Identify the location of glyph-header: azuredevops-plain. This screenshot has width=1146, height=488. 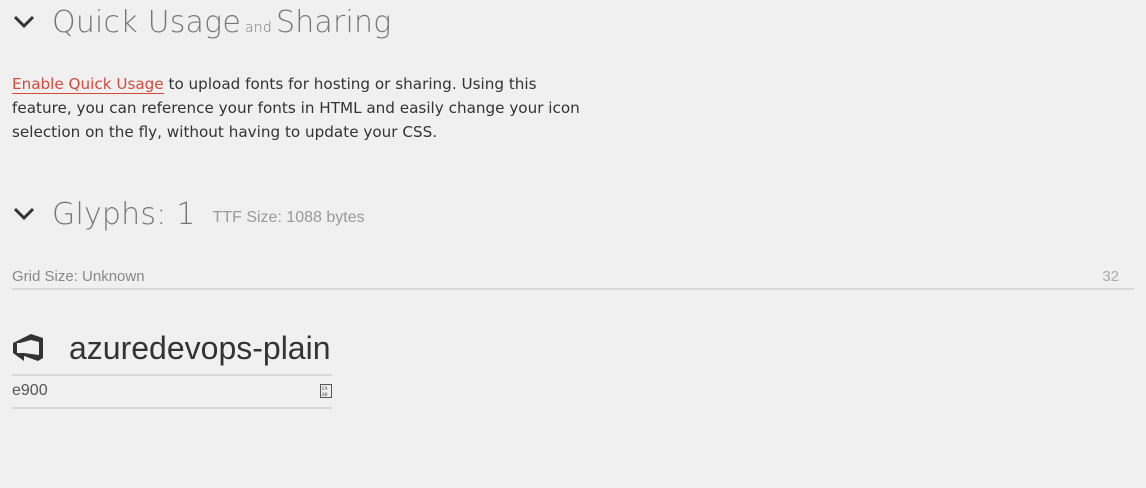
(172, 349).